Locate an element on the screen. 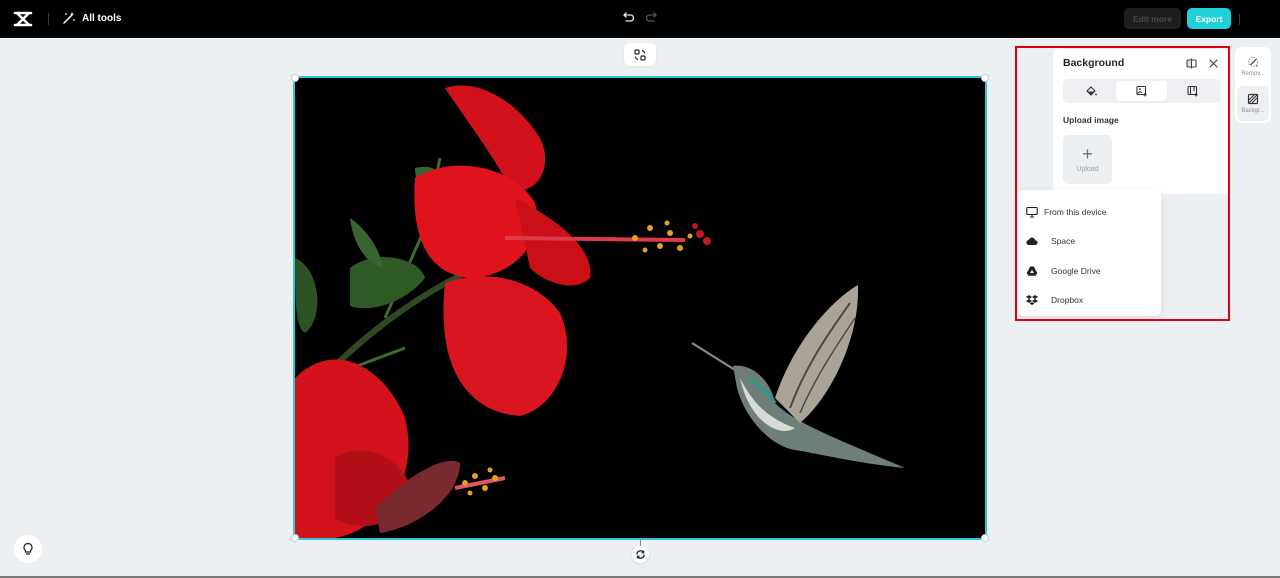  paint-bucket-icon is located at coordinates (1091, 91).